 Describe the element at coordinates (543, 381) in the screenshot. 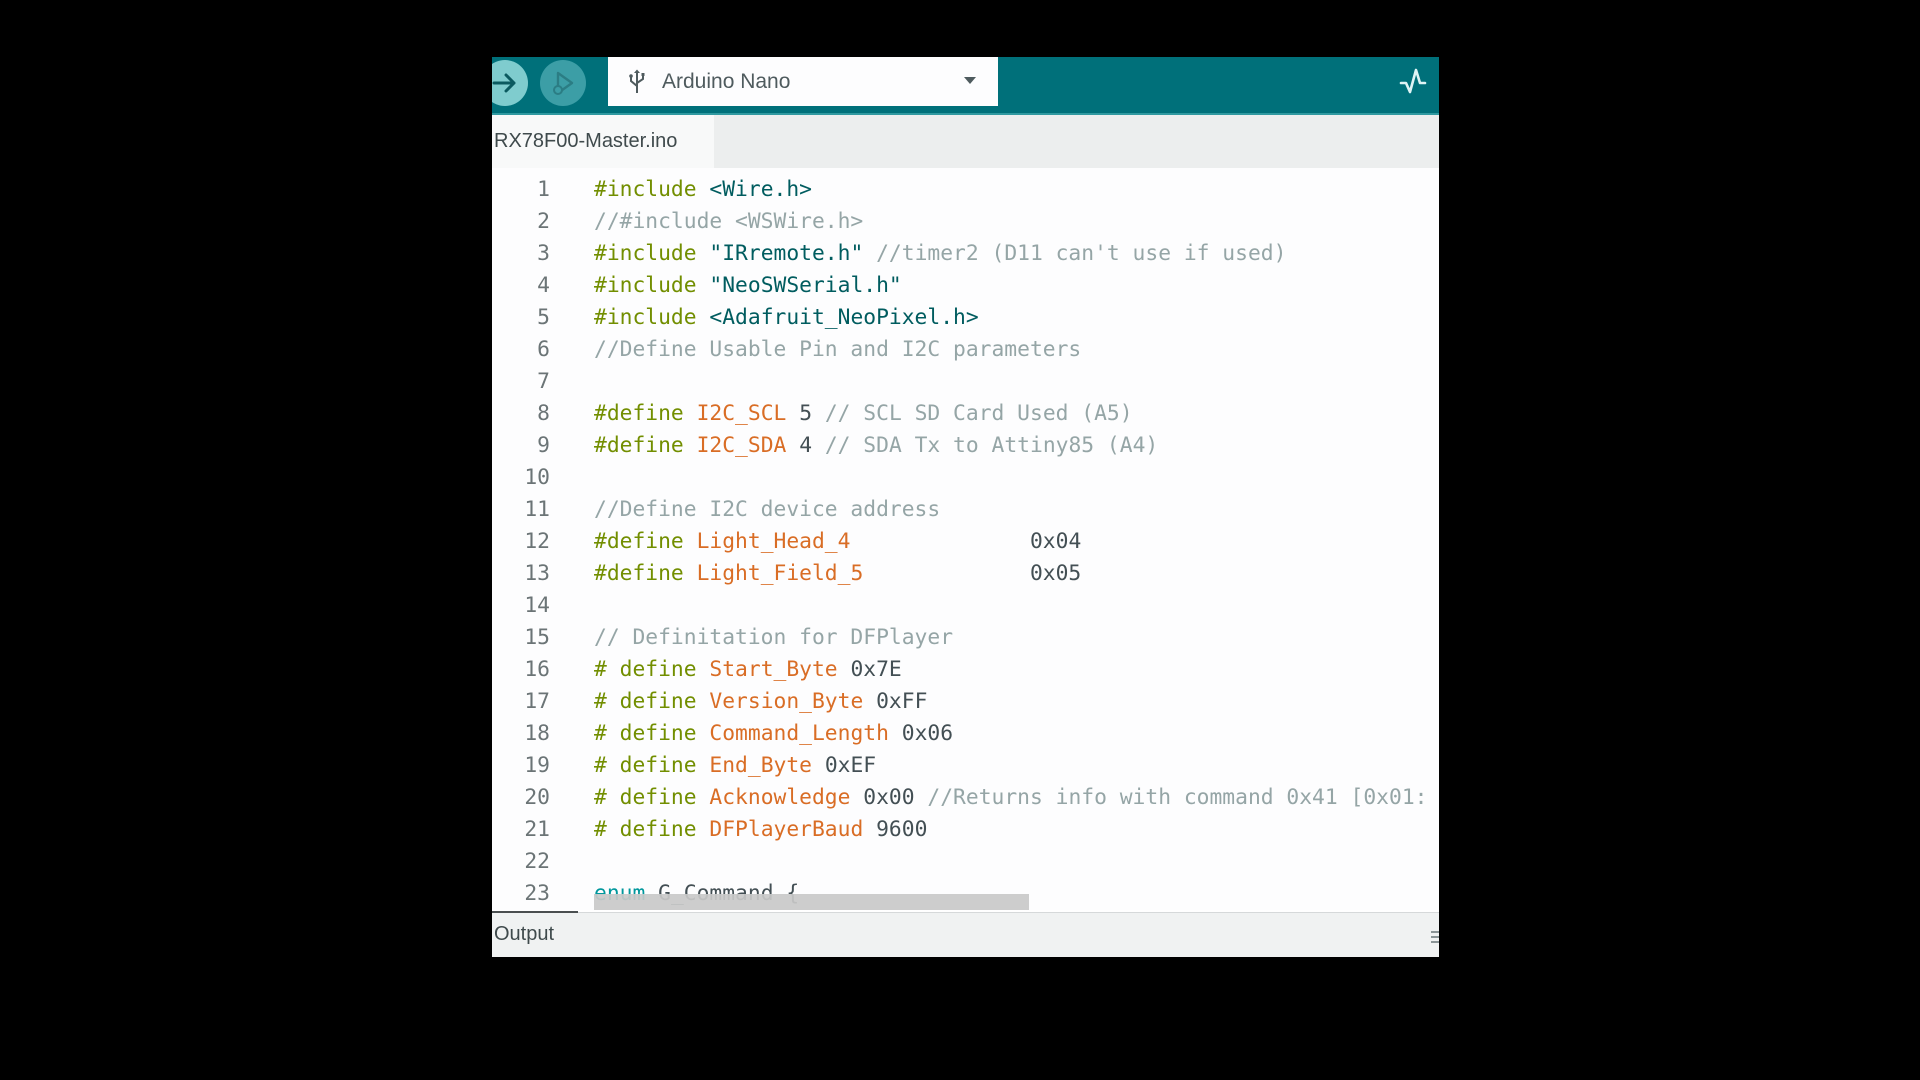

I see `line-number: 7` at that location.